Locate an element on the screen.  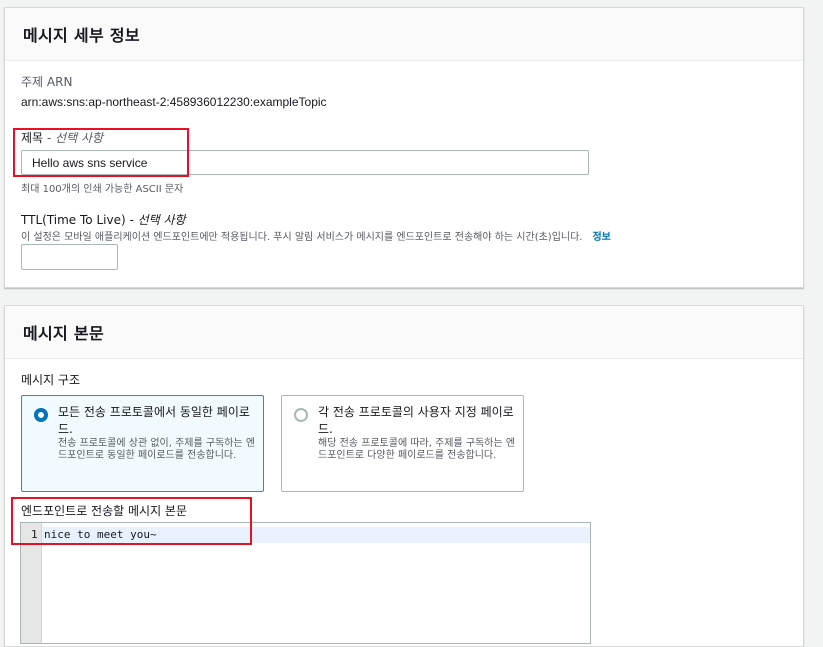
same-payload-radio is located at coordinates (41, 415).